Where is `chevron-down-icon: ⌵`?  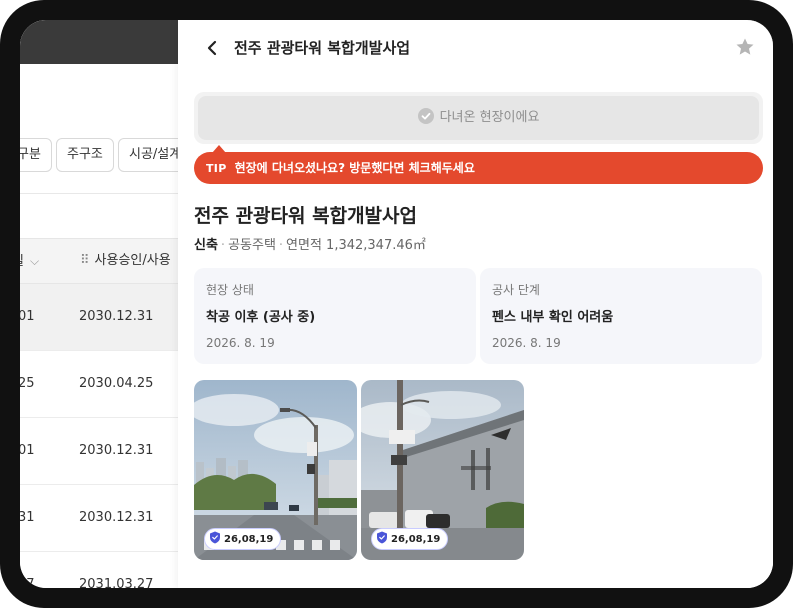
chevron-down-icon: ⌵ is located at coordinates (34, 261).